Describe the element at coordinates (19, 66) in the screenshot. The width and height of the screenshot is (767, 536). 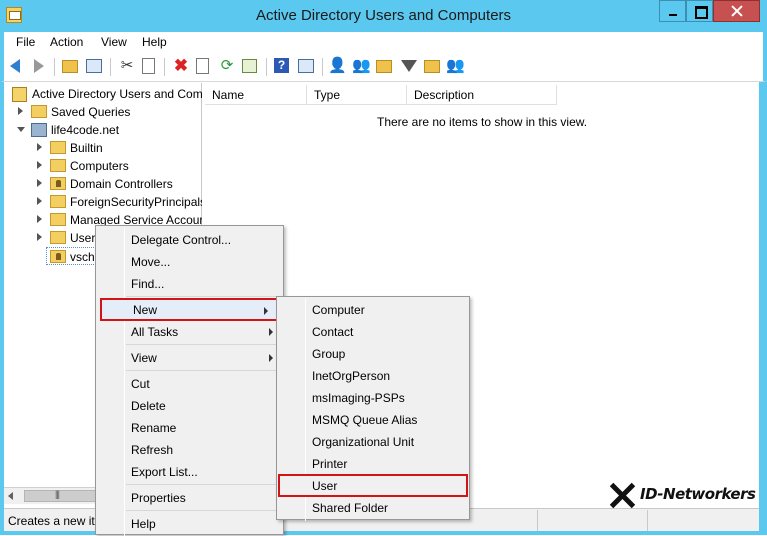
I see `back-arrow-icon` at that location.